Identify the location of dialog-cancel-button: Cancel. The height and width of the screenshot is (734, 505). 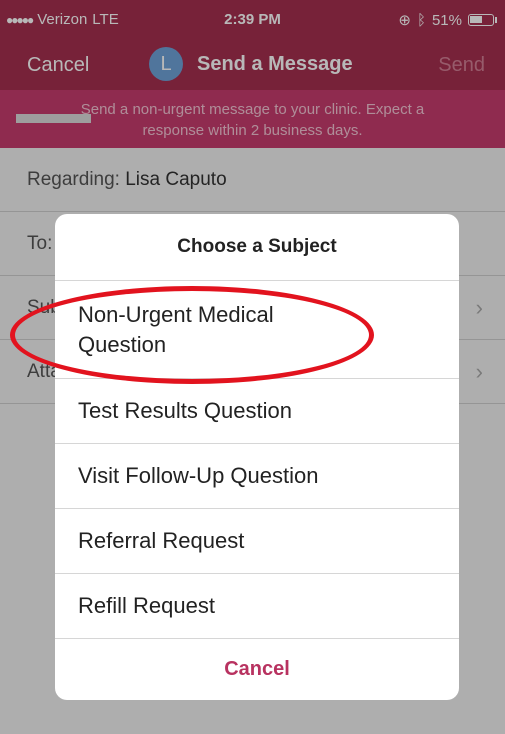
(257, 668).